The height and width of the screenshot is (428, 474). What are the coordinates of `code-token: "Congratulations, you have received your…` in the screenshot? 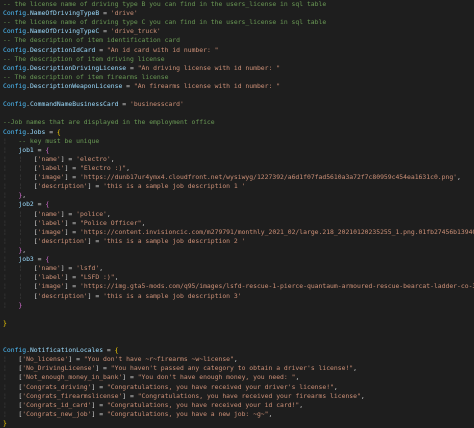 It's located at (249, 395).